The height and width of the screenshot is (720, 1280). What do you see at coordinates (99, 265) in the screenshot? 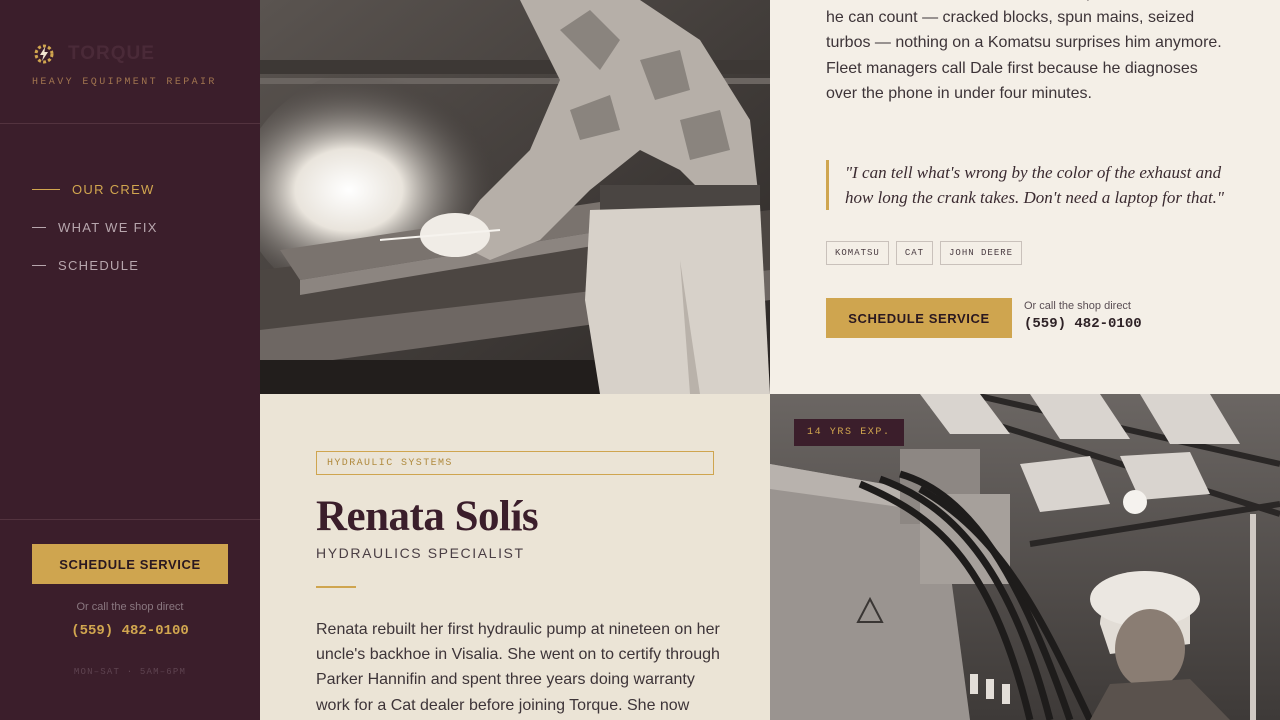
I see `nav-item-label: SCHEDULE` at bounding box center [99, 265].